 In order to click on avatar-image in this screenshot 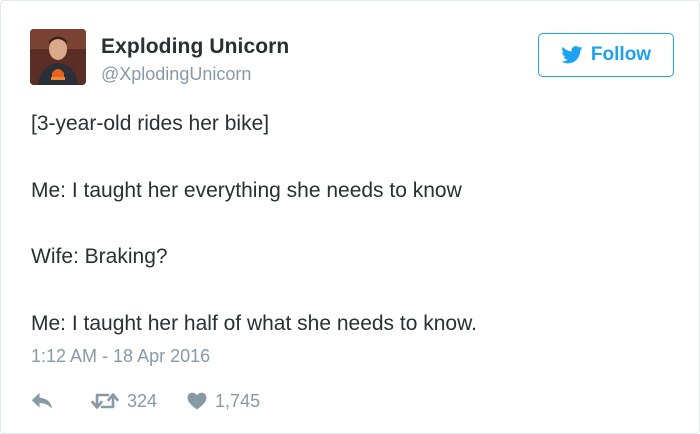, I will do `click(58, 57)`.